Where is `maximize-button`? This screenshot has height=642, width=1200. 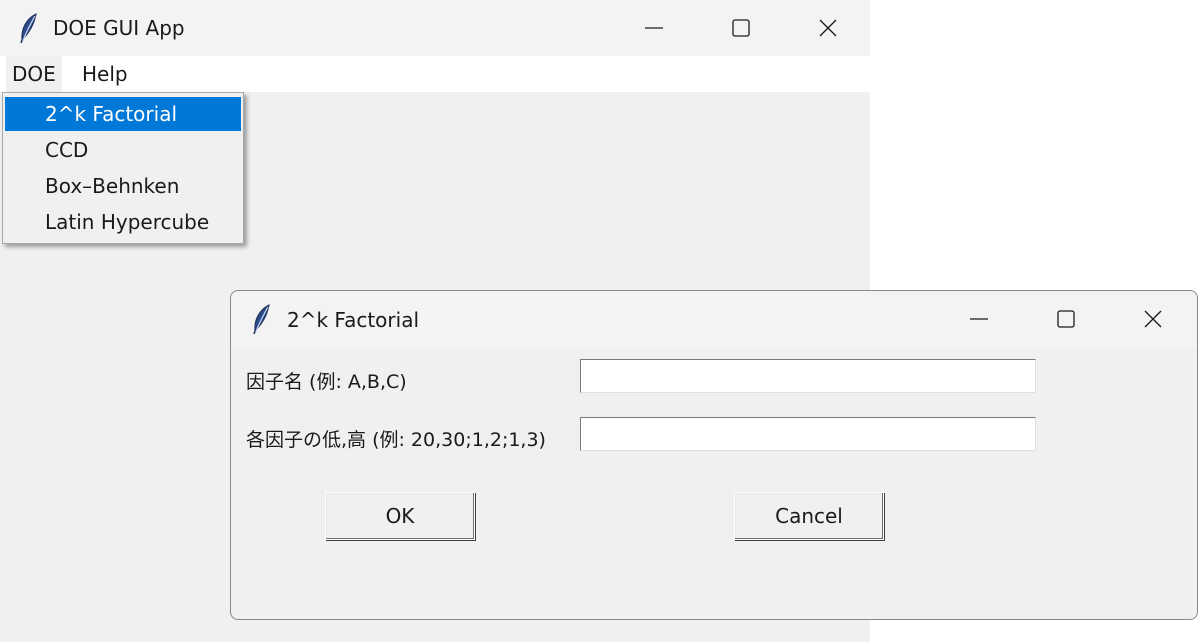
maximize-button is located at coordinates (741, 28).